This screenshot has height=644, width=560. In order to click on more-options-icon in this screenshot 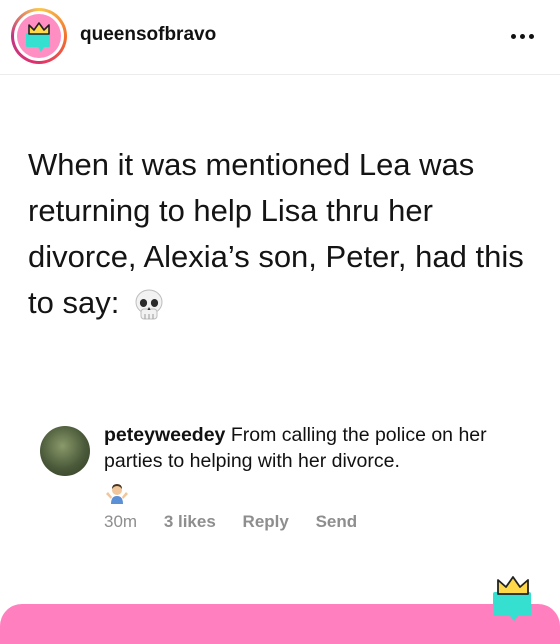, I will do `click(523, 36)`.